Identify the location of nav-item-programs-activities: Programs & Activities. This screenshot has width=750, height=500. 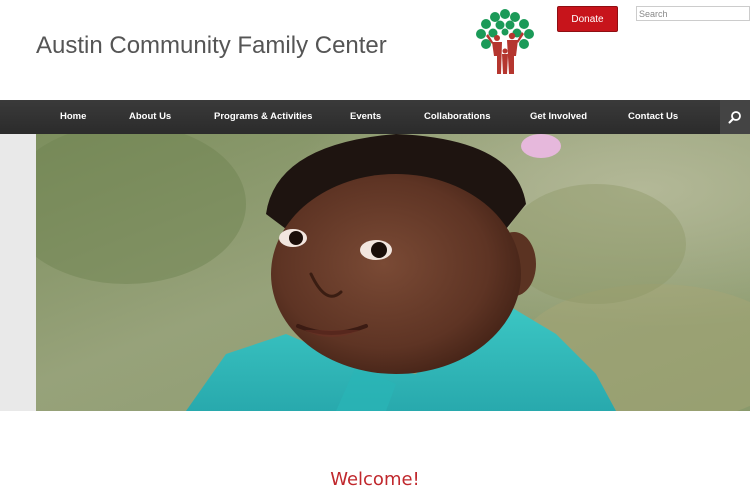
(263, 117).